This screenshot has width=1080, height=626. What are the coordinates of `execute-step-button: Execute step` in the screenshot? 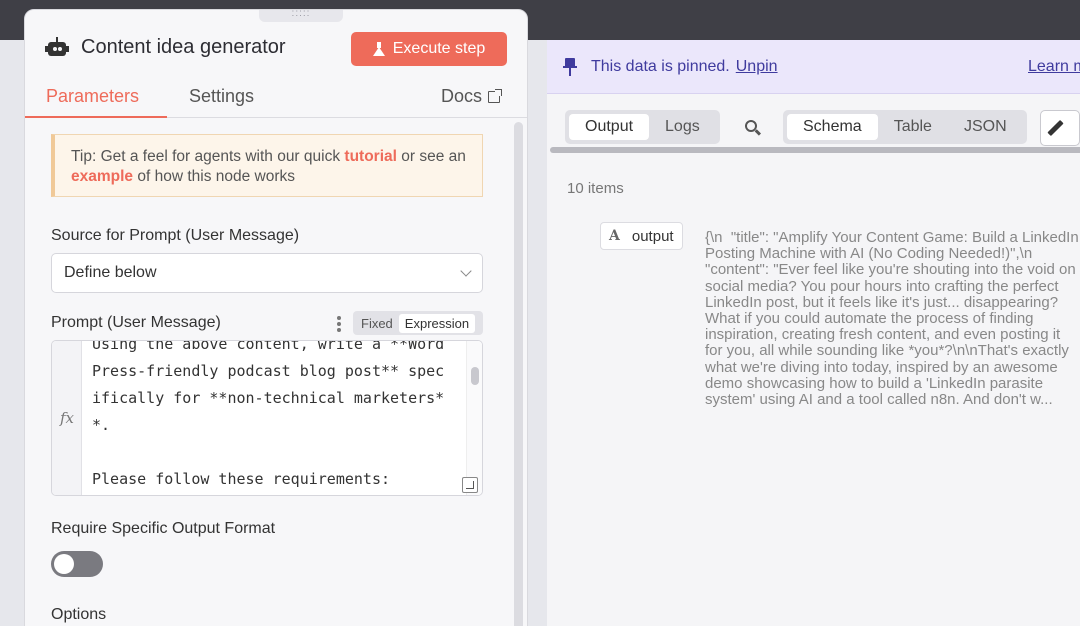 It's located at (429, 49).